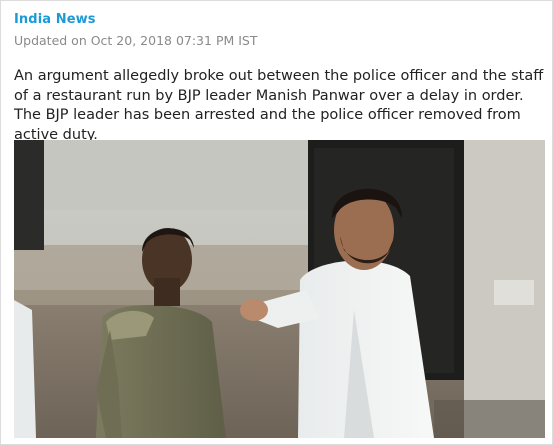 This screenshot has height=445, width=553. What do you see at coordinates (55, 19) in the screenshot?
I see `category-link: India News` at bounding box center [55, 19].